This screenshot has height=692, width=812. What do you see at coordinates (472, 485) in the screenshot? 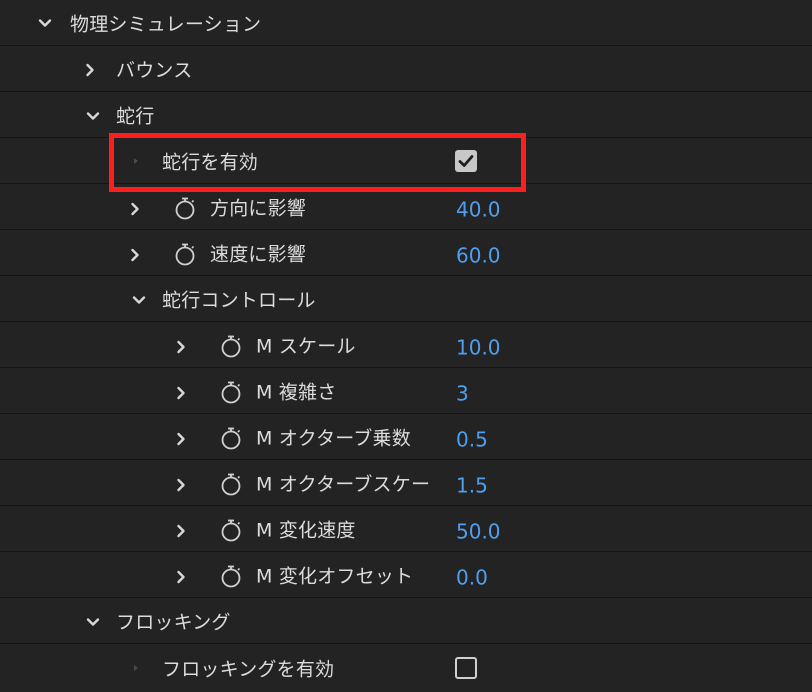
I see `m-octave-scale-value: 1.5` at bounding box center [472, 485].